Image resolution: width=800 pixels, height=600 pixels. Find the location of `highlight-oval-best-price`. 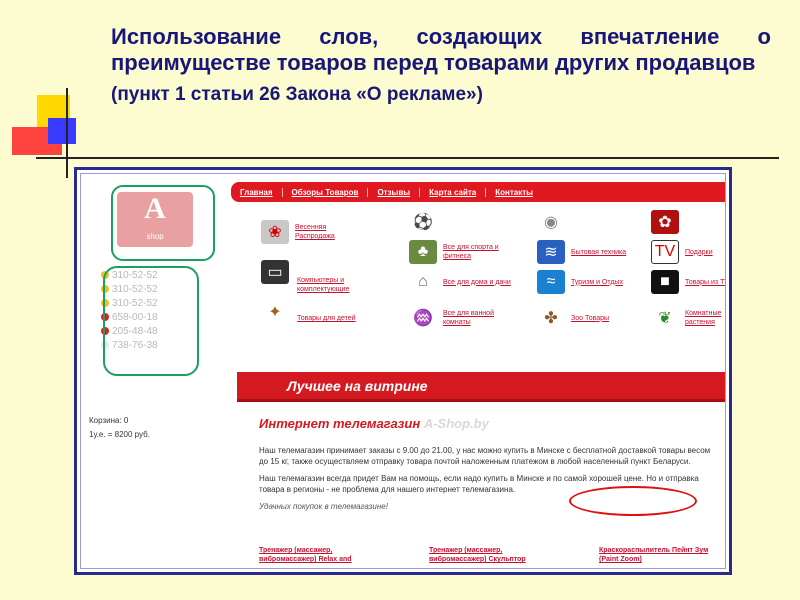

highlight-oval-best-price is located at coordinates (633, 501).